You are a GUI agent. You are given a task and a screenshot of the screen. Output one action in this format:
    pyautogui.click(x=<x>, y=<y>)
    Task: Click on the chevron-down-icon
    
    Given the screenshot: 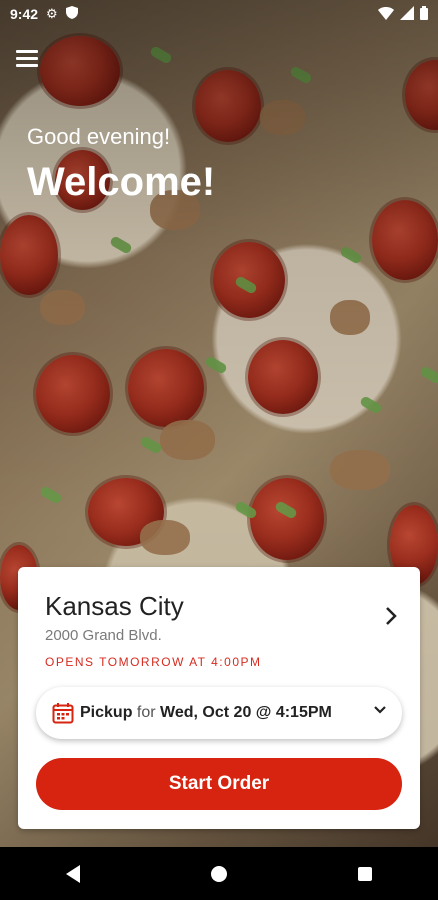 What is the action you would take?
    pyautogui.click(x=380, y=710)
    